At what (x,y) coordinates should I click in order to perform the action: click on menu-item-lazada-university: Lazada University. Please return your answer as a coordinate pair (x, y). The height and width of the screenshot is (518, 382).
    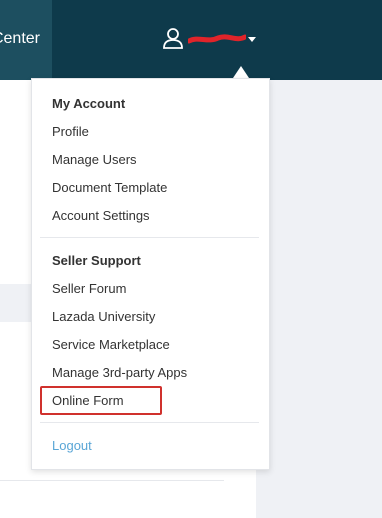
    Looking at the image, I should click on (103, 316).